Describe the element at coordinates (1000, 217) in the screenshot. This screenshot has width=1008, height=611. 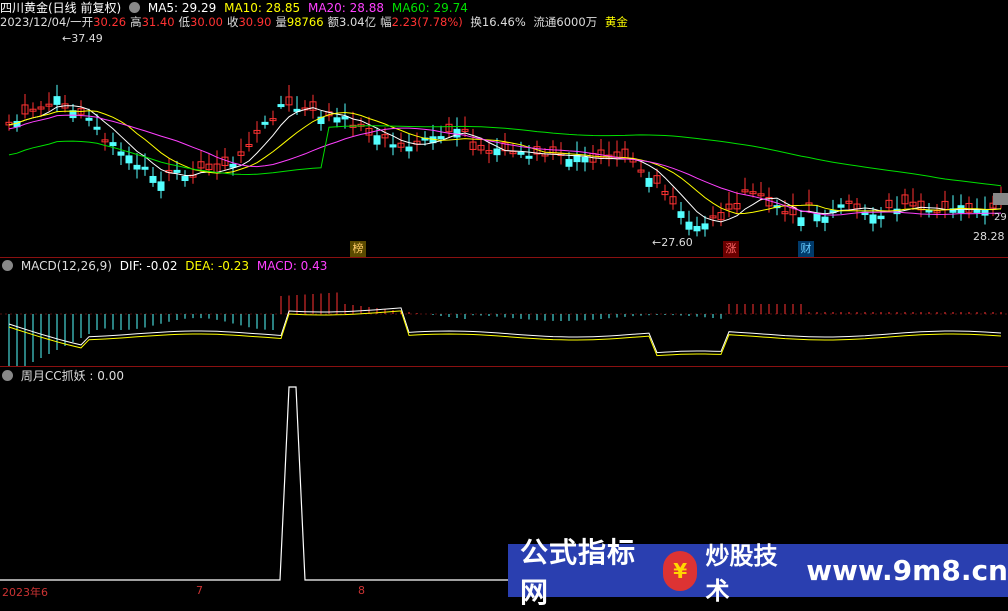
I see `right-price-label-2: 29` at that location.